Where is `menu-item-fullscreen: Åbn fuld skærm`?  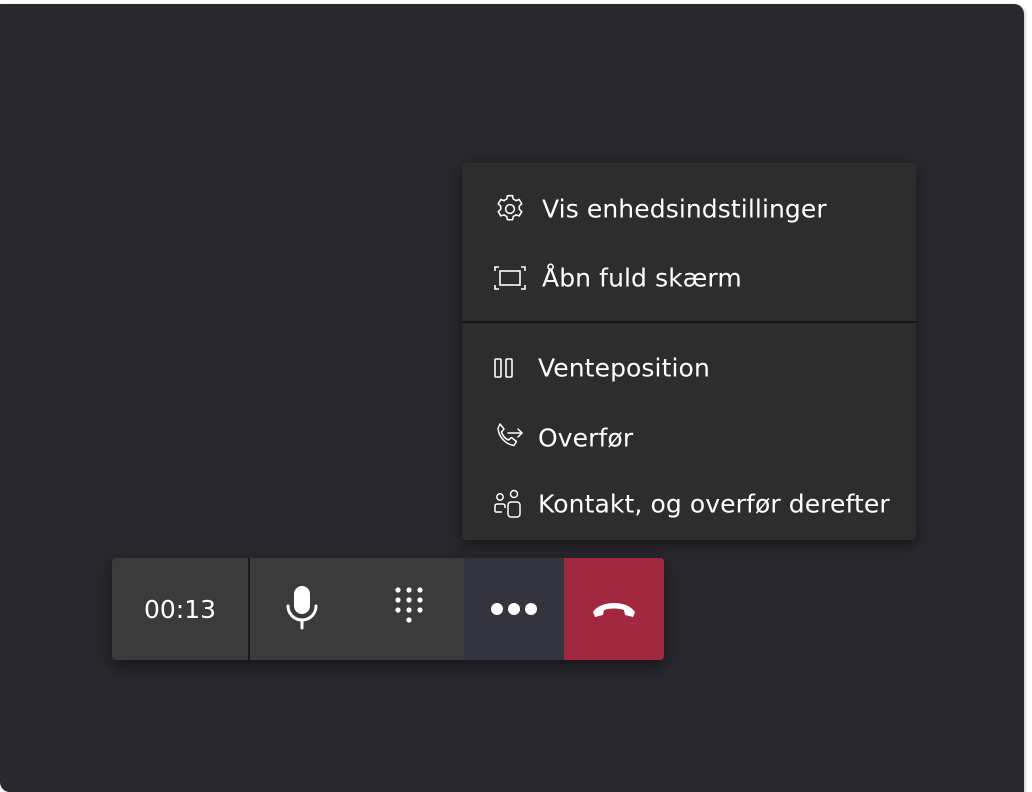 menu-item-fullscreen: Åbn fuld skærm is located at coordinates (689, 278).